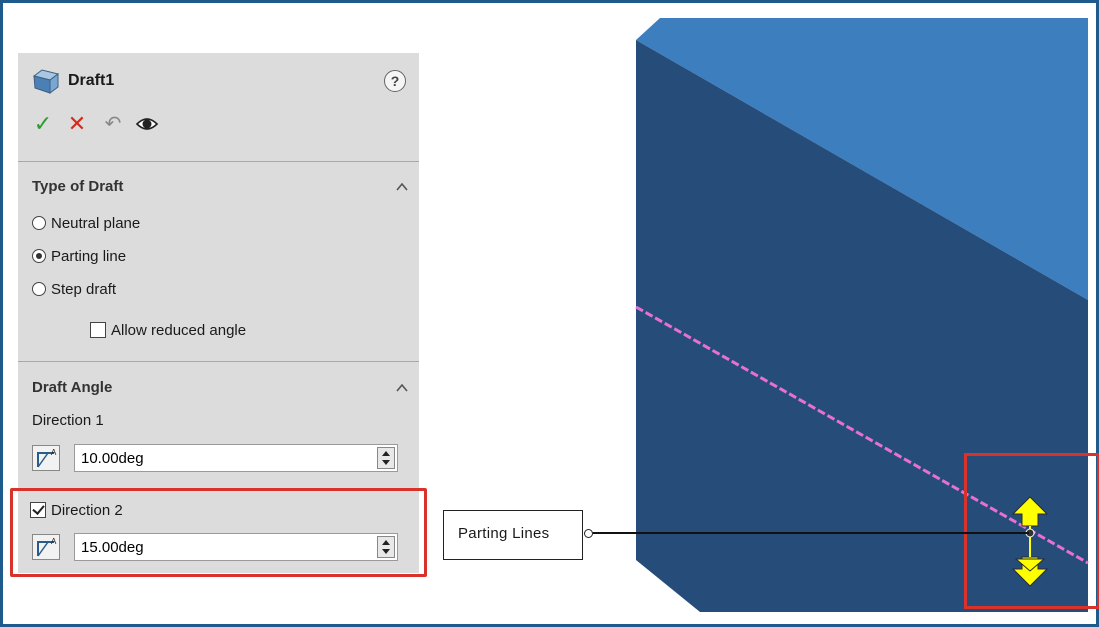 This screenshot has width=1099, height=627. What do you see at coordinates (46, 81) in the screenshot?
I see `draft-feature-icon` at bounding box center [46, 81].